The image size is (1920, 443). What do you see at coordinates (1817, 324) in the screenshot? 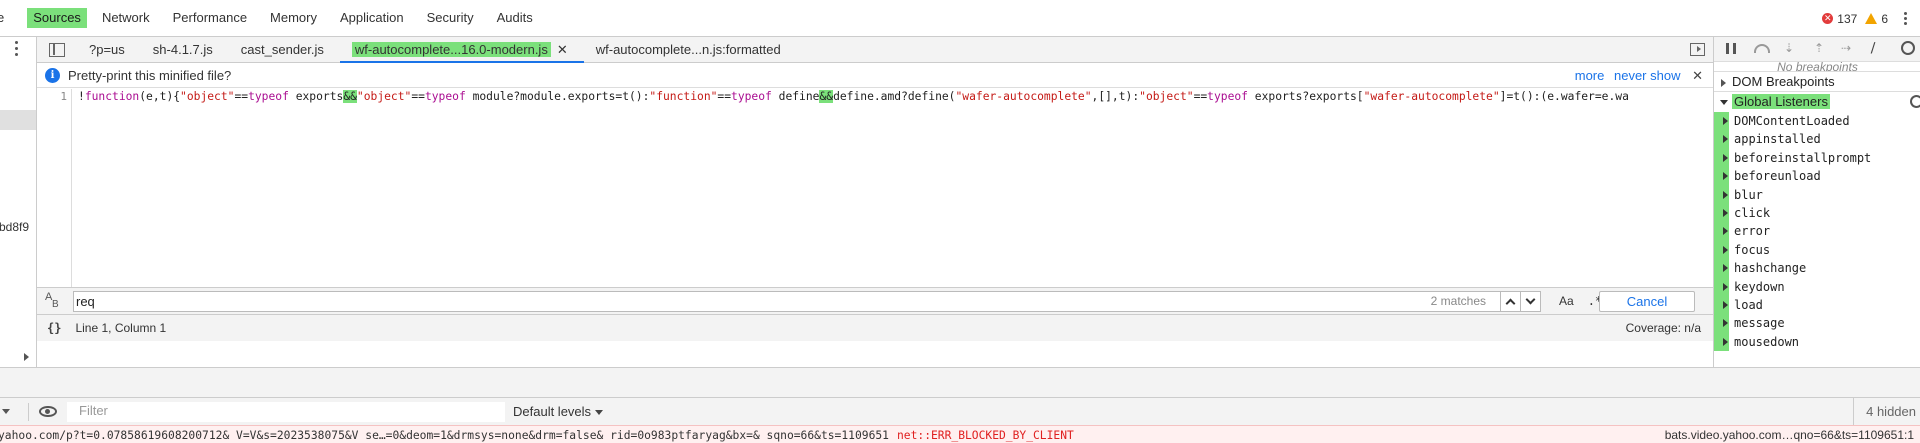
I see `listener-item: message` at bounding box center [1817, 324].